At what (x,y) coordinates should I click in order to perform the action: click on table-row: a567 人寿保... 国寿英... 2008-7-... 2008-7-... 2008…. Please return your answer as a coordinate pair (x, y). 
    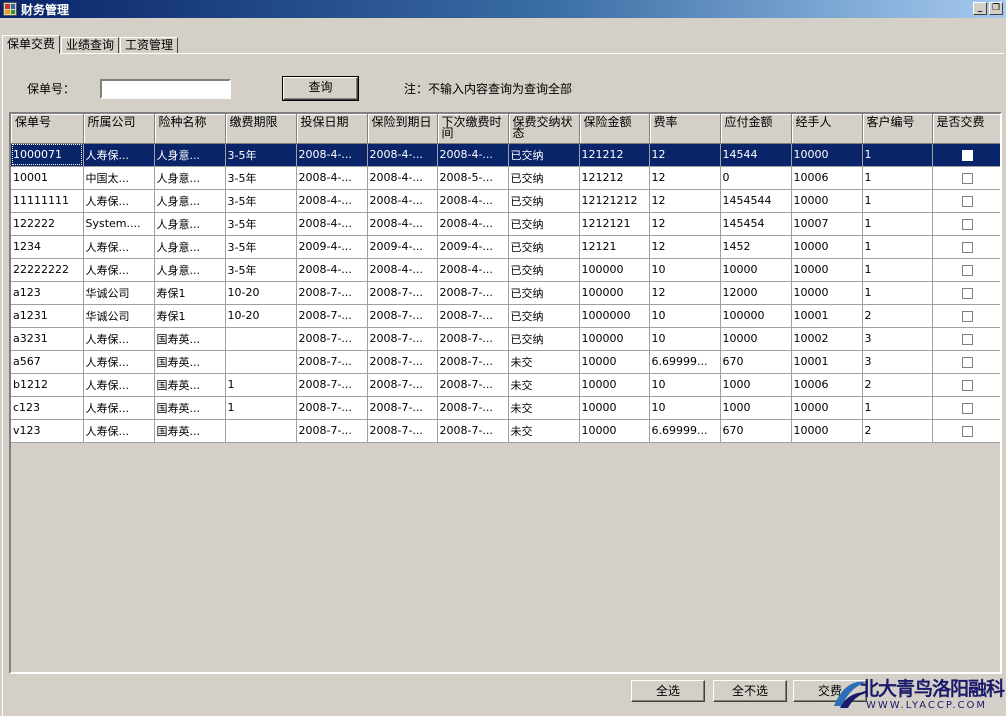
    Looking at the image, I should click on (505, 362).